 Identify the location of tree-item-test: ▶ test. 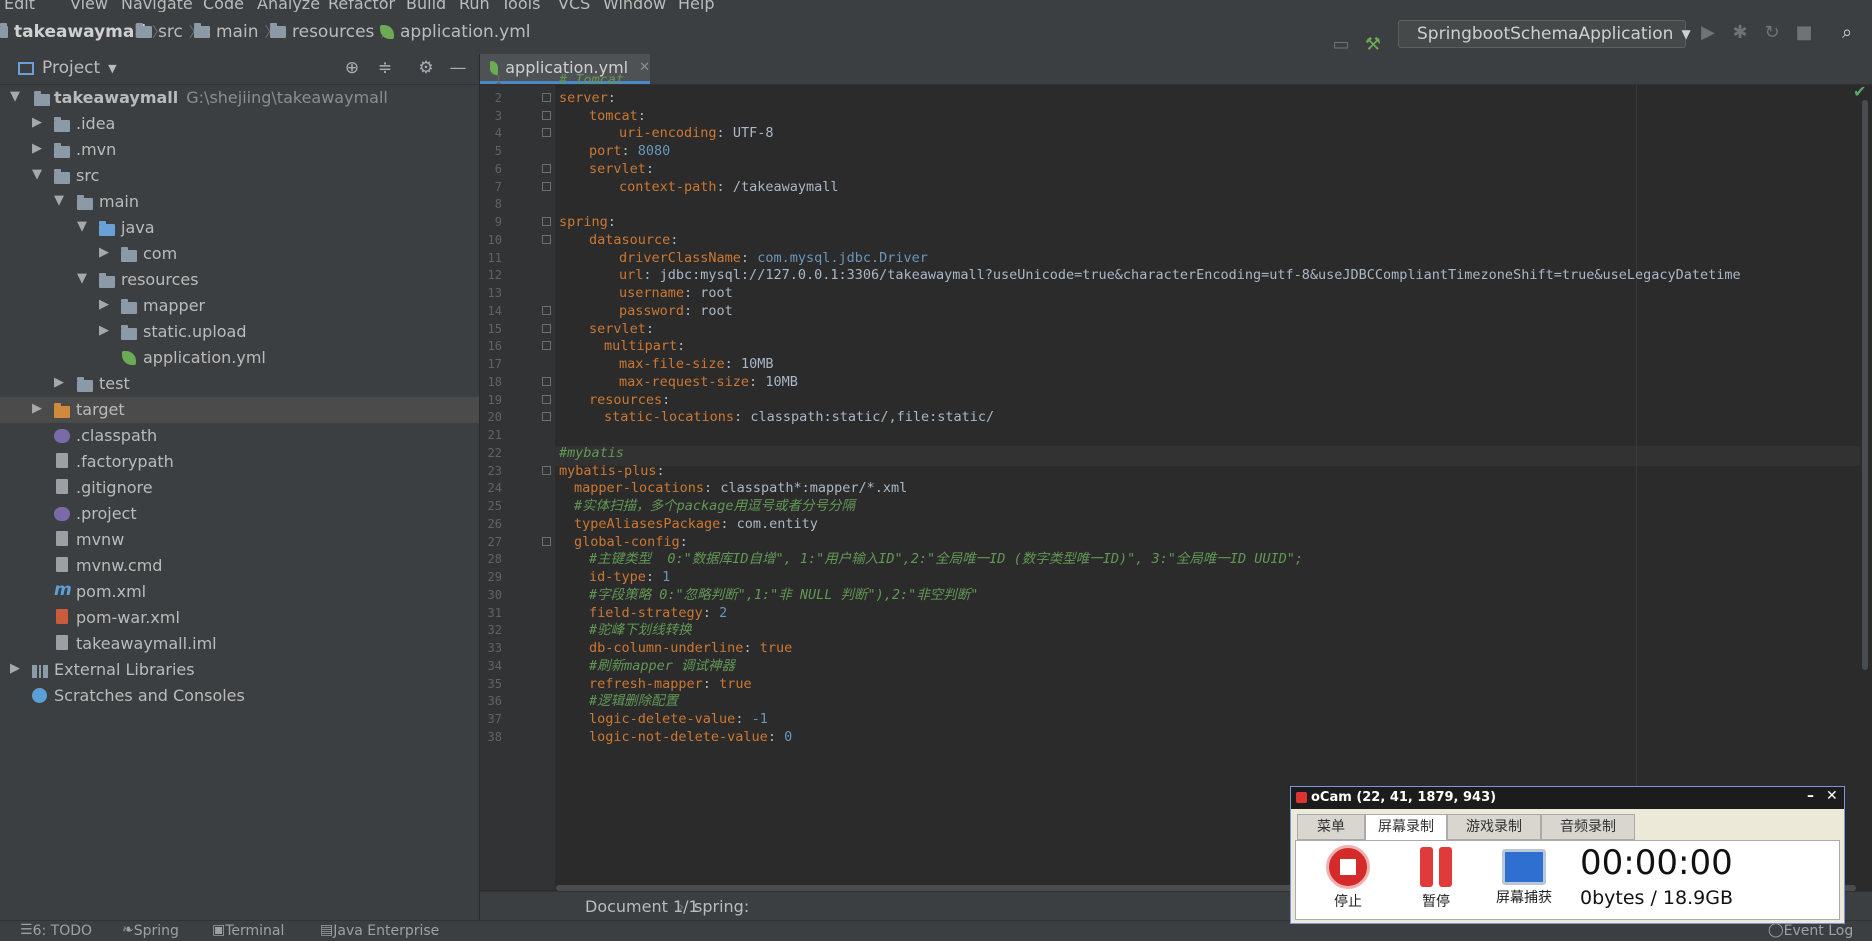
(239, 384).